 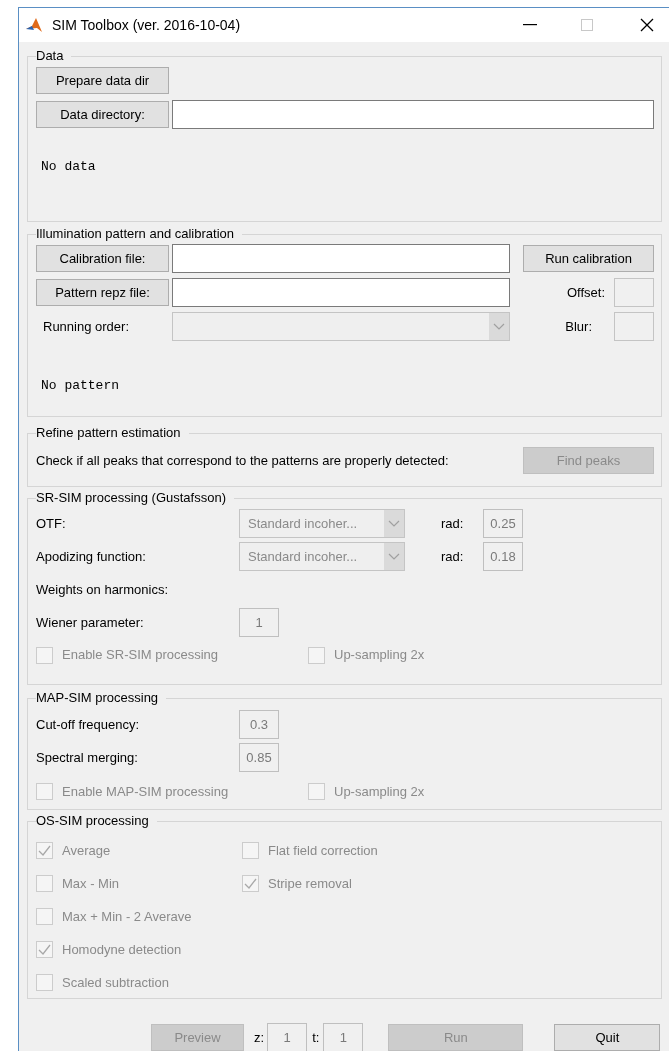 I want to click on instruction-text: Check if all peaks that correspond to the patterns are properly detected:, so click(x=242, y=461).